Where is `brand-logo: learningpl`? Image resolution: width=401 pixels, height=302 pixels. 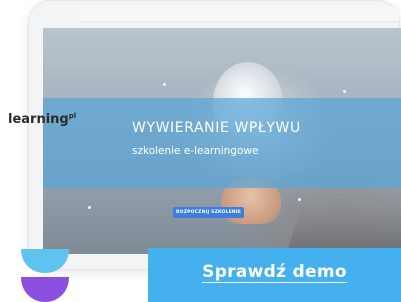
brand-logo: learningpl is located at coordinates (42, 119).